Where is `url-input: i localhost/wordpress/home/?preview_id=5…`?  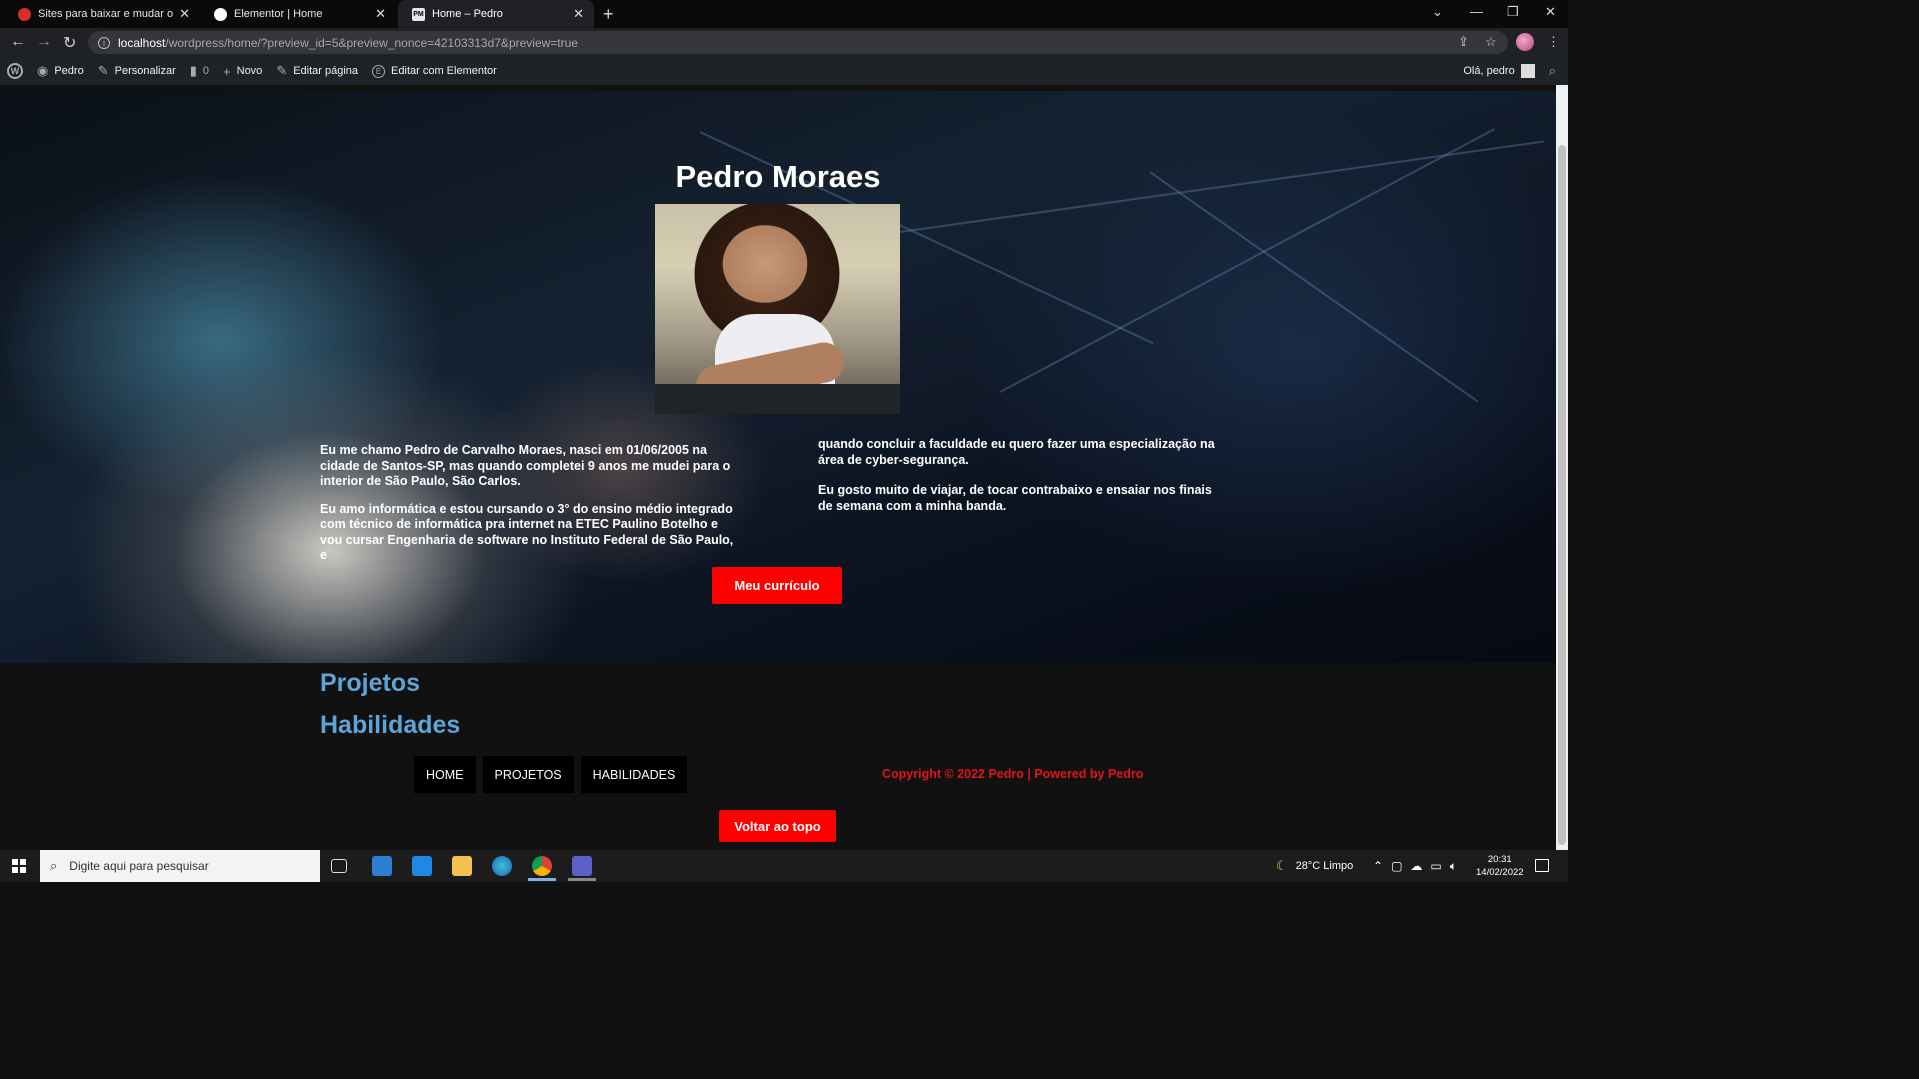
url-input: i localhost/wordpress/home/?preview_id=5… is located at coordinates (798, 42).